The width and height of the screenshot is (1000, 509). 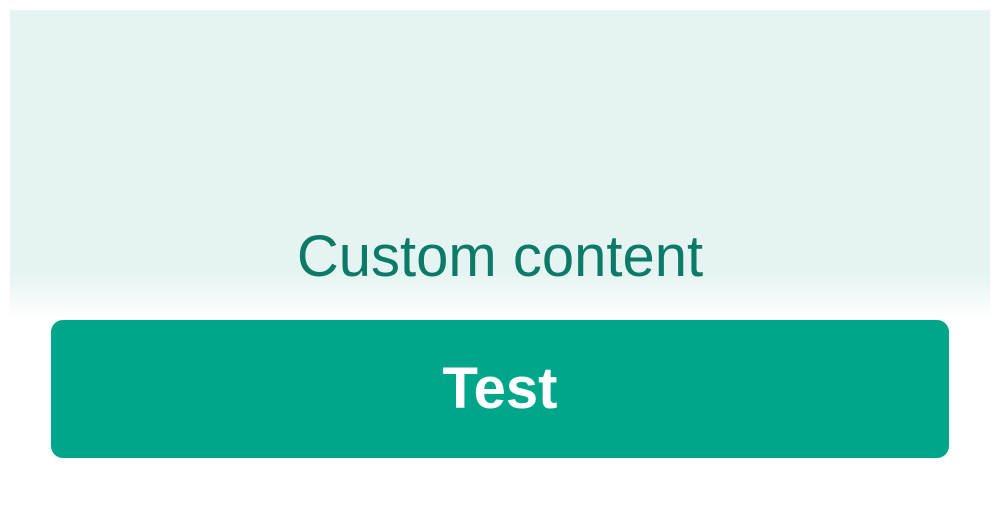 I want to click on test-button-label: Test, so click(x=500, y=388).